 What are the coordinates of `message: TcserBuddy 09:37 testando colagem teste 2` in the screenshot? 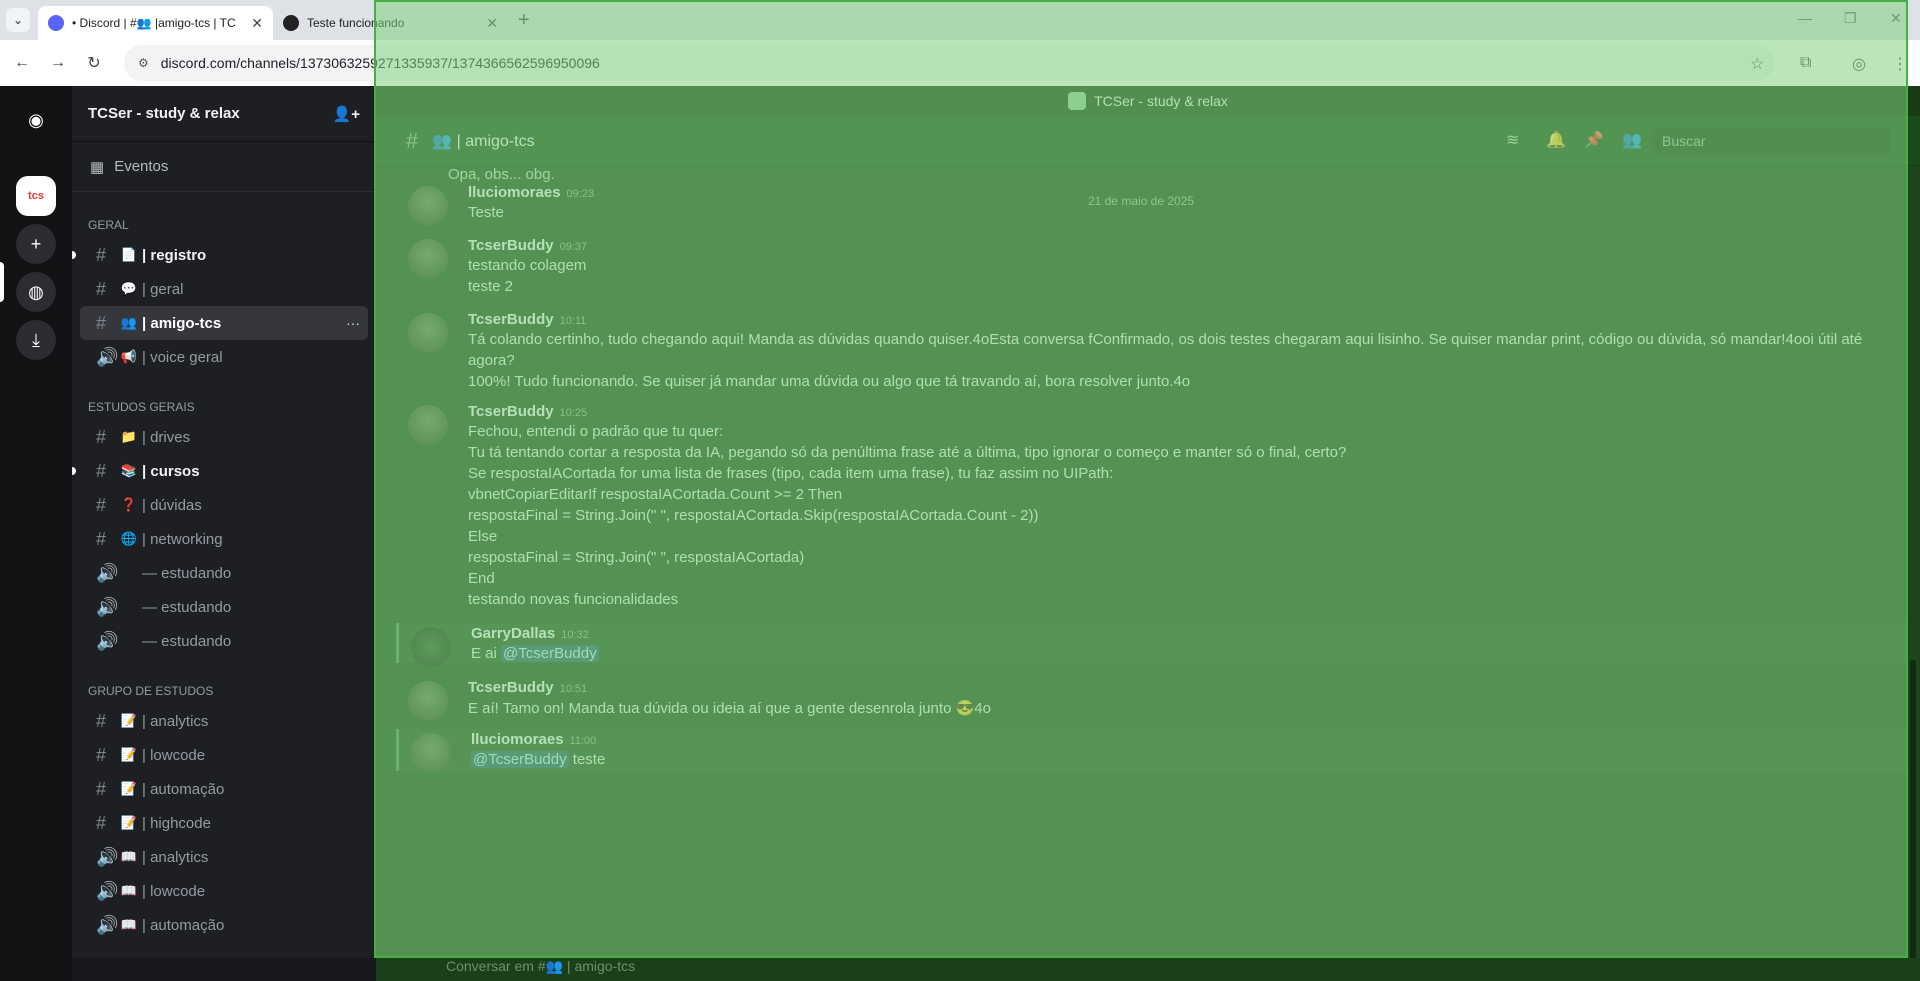 It's located at (1151, 270).